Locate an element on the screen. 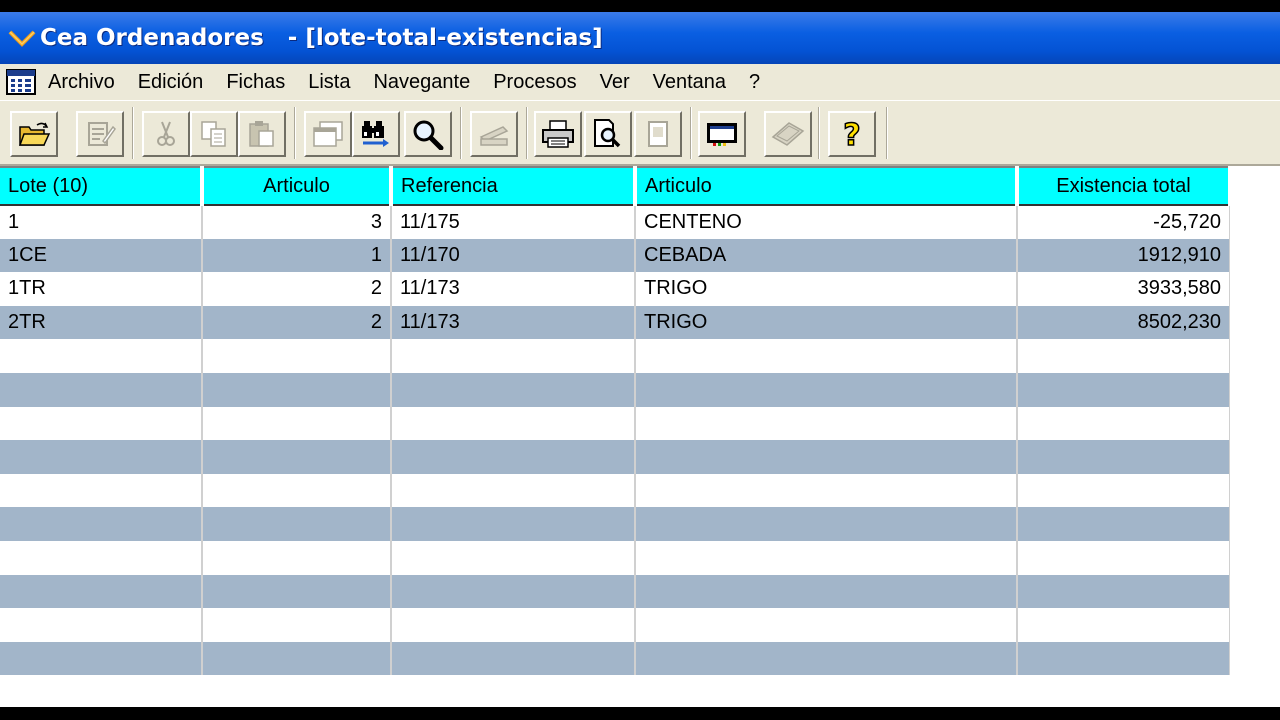  table-row: 2TR 2 11/173 TRIGO 8502,230 is located at coordinates (615, 322).